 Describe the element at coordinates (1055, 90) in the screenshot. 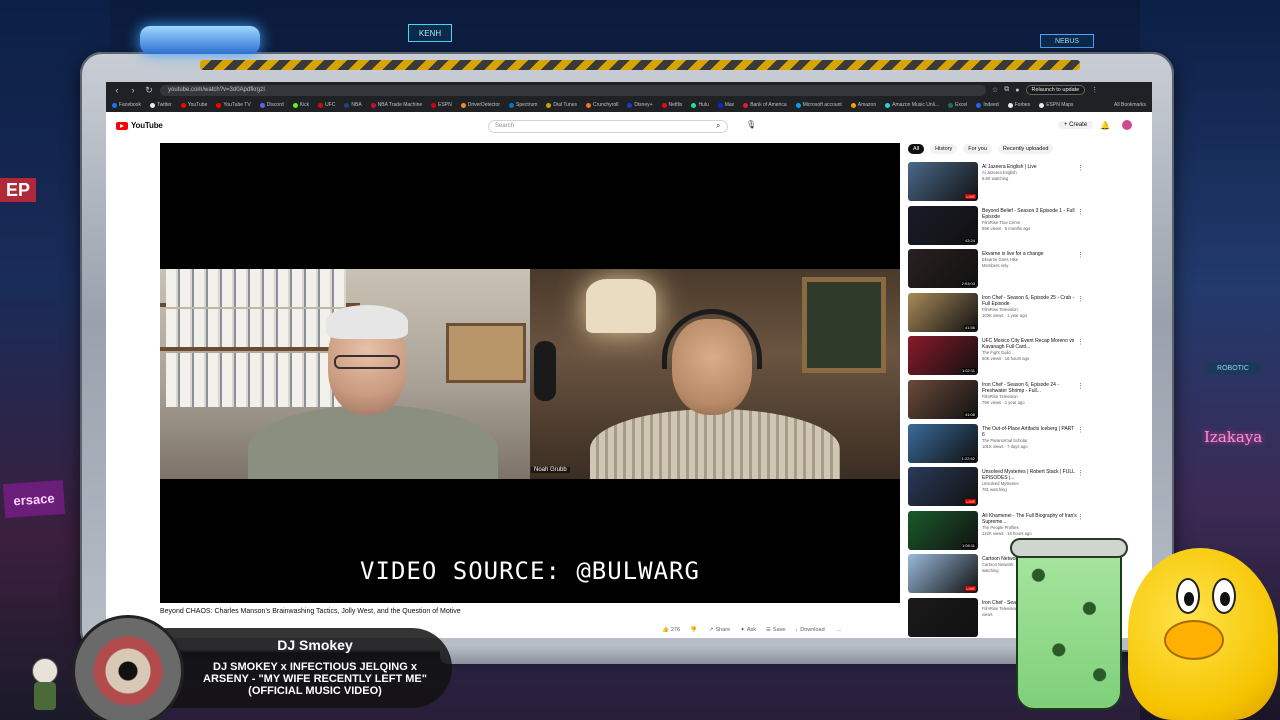

I see `relaunch-button: Relaunch to update` at that location.